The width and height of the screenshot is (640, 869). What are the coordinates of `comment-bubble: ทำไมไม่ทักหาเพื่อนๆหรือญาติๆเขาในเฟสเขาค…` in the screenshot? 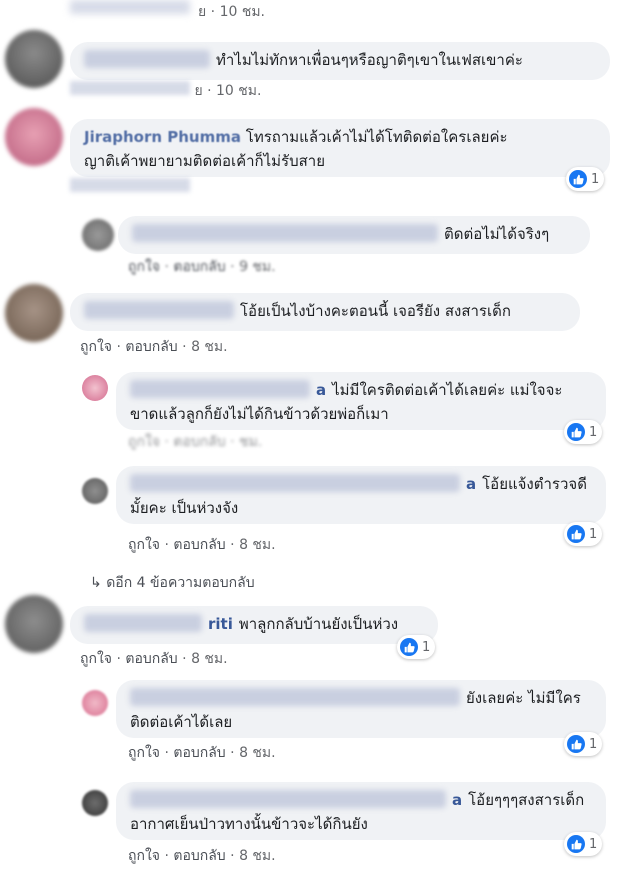 It's located at (340, 61).